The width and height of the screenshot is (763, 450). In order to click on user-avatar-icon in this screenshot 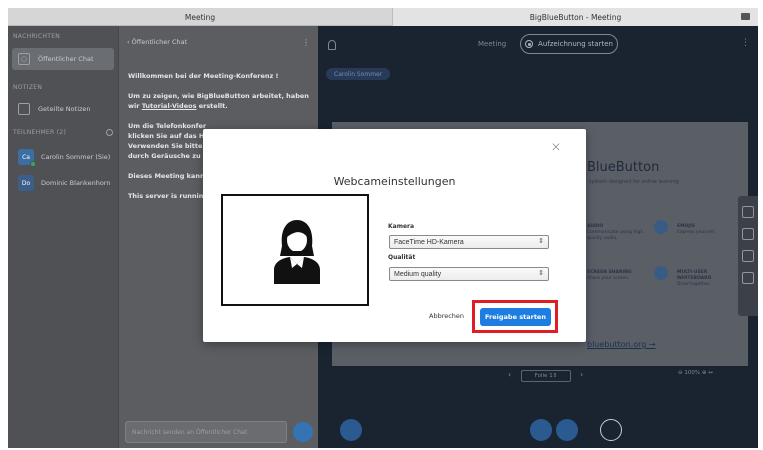, I will do `click(297, 252)`.